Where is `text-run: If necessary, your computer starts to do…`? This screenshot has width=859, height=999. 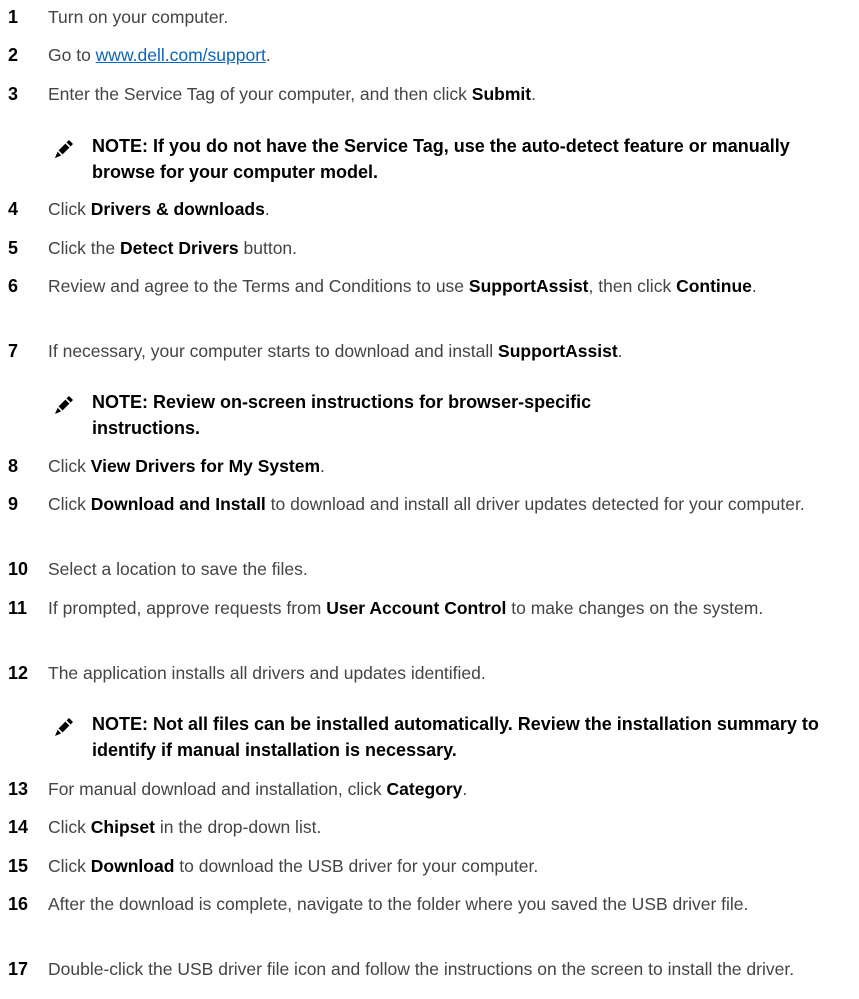 text-run: If necessary, your computer starts to do… is located at coordinates (273, 351).